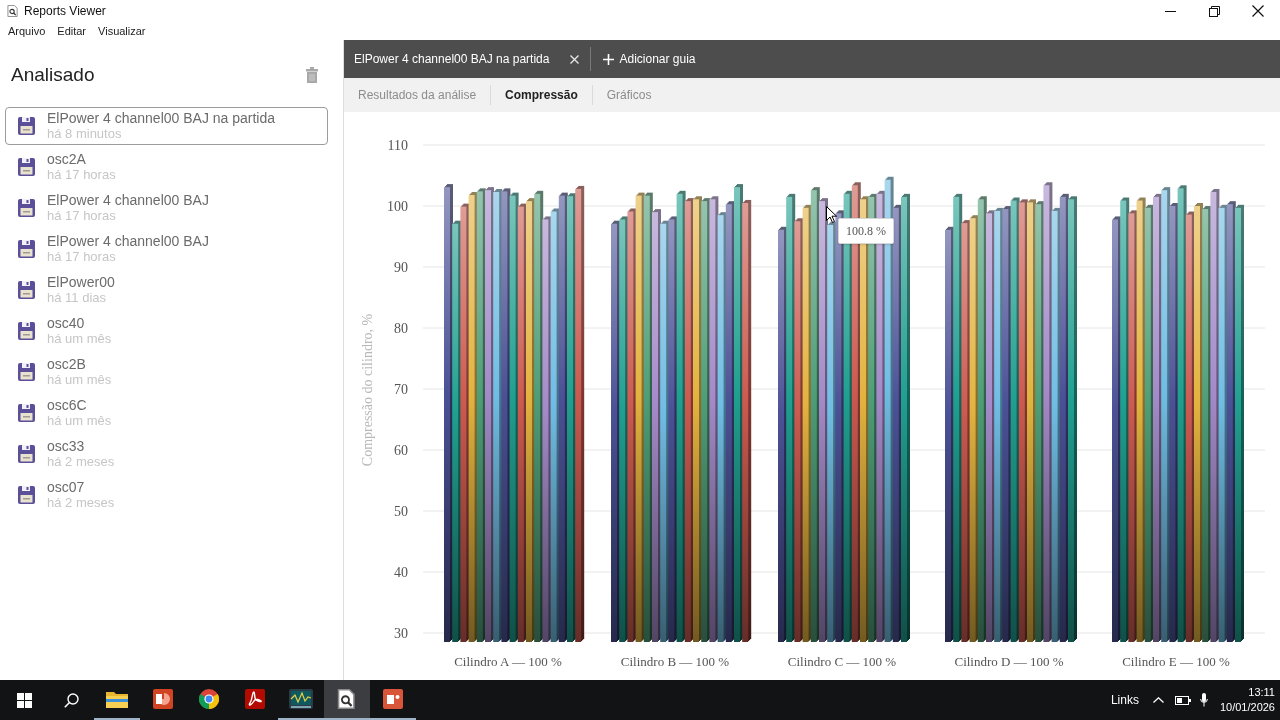  What do you see at coordinates (541, 95) in the screenshot?
I see `view-tab: Compressão` at bounding box center [541, 95].